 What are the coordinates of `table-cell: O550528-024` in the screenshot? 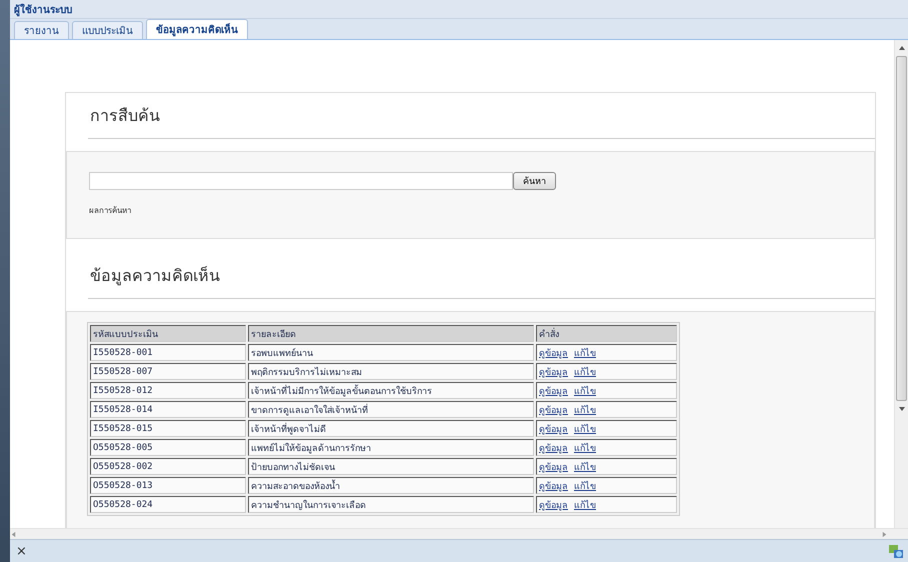 It's located at (168, 504).